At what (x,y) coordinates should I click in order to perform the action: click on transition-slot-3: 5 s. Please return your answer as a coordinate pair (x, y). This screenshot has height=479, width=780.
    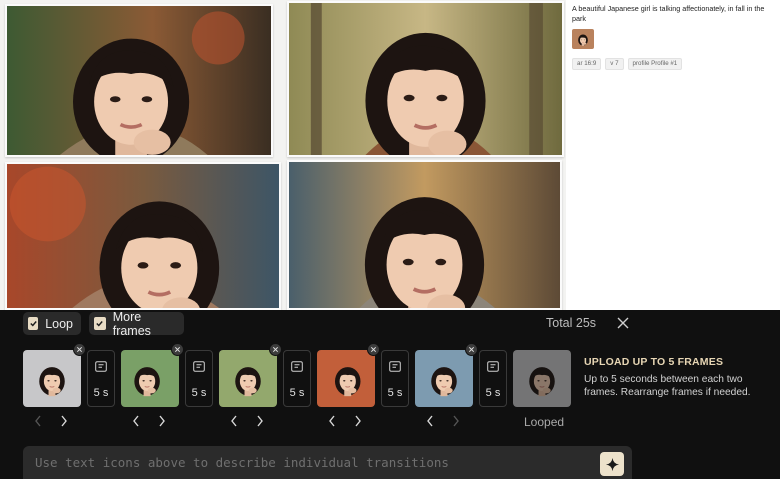
    Looking at the image, I should click on (297, 378).